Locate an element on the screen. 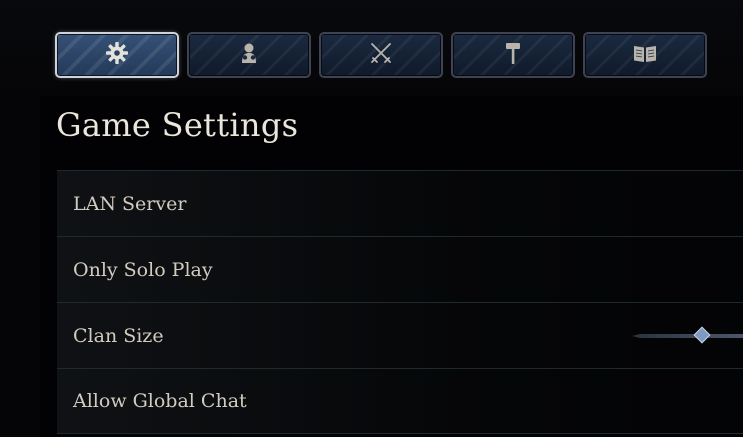  tab-game-settings is located at coordinates (117, 55).